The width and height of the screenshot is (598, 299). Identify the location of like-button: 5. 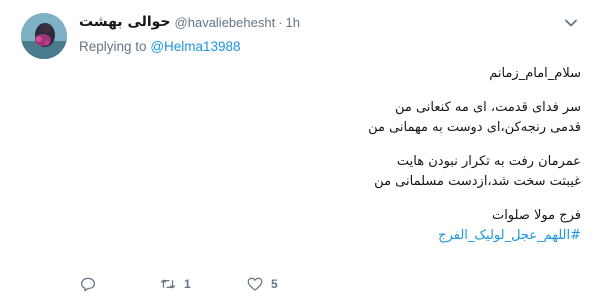
(262, 284).